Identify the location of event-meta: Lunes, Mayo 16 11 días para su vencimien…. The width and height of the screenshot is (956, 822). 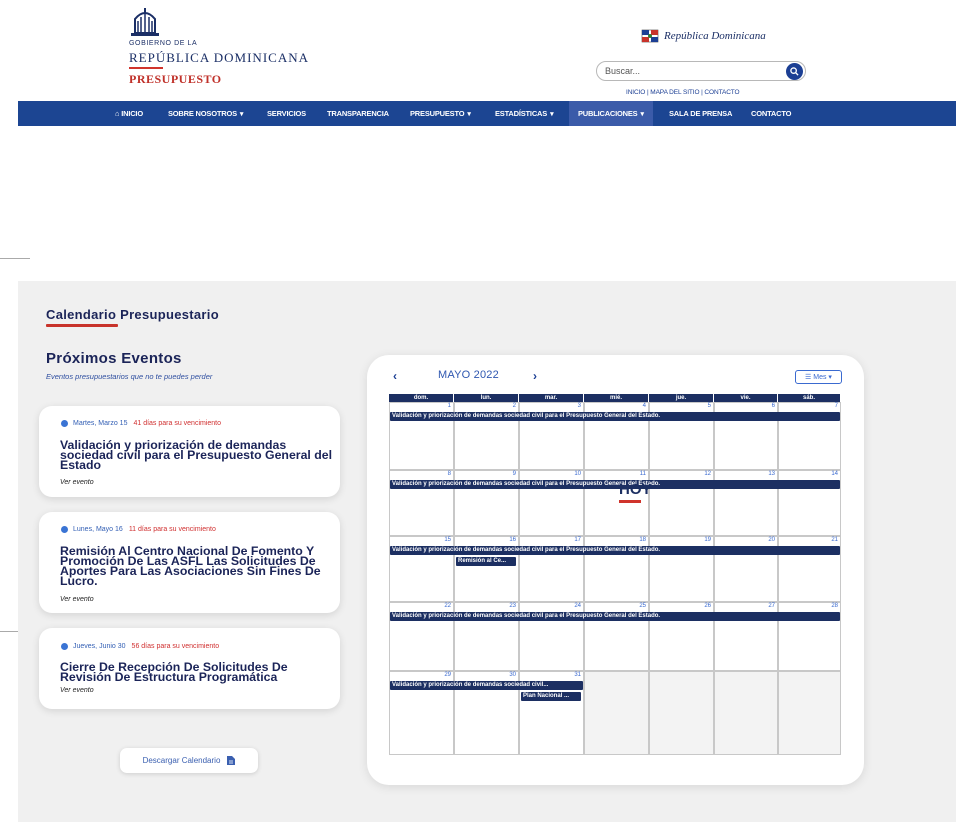
(138, 529).